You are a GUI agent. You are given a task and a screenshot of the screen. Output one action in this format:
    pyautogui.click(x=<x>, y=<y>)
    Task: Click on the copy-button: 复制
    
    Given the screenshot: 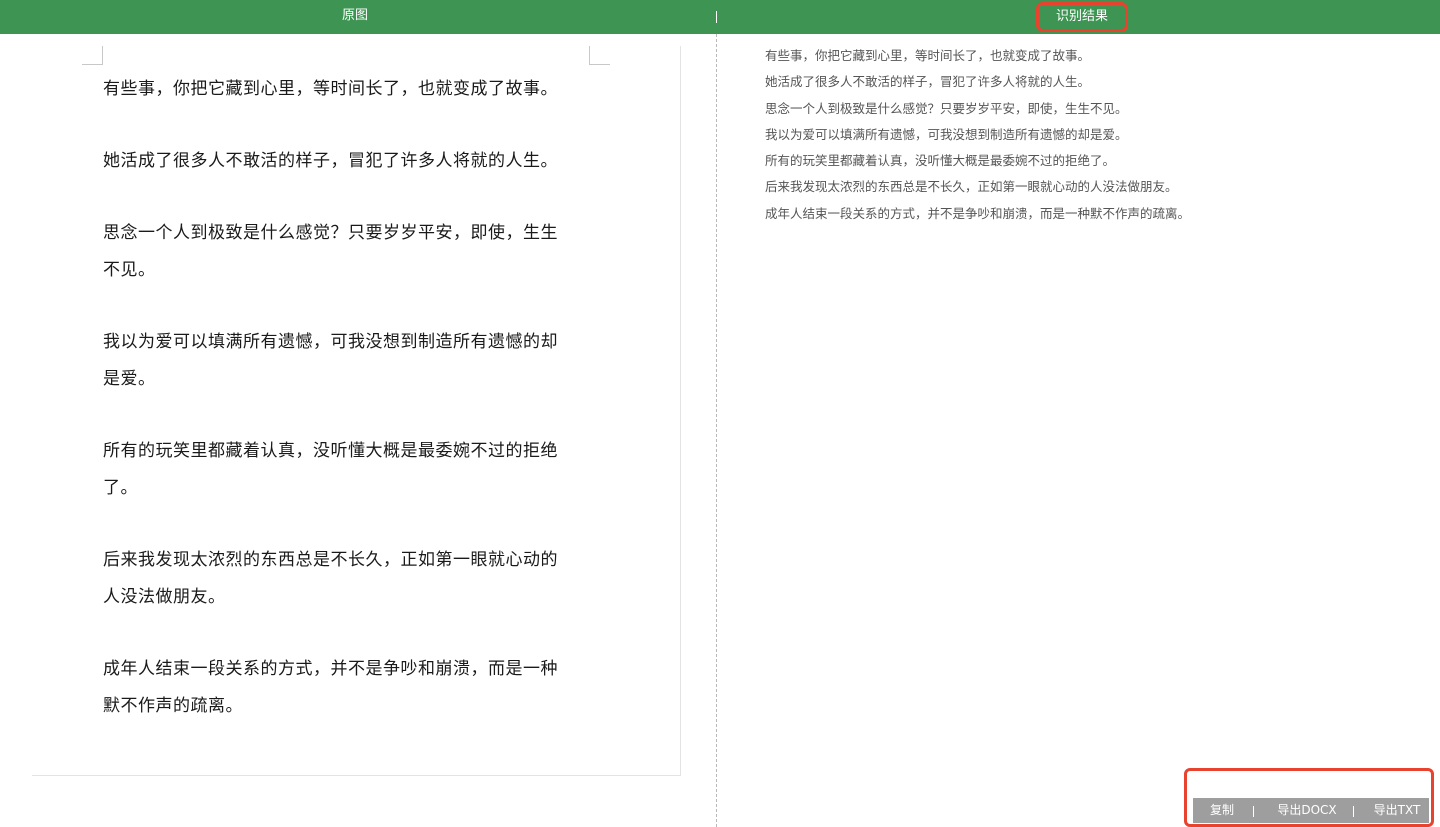 What is the action you would take?
    pyautogui.click(x=1222, y=810)
    